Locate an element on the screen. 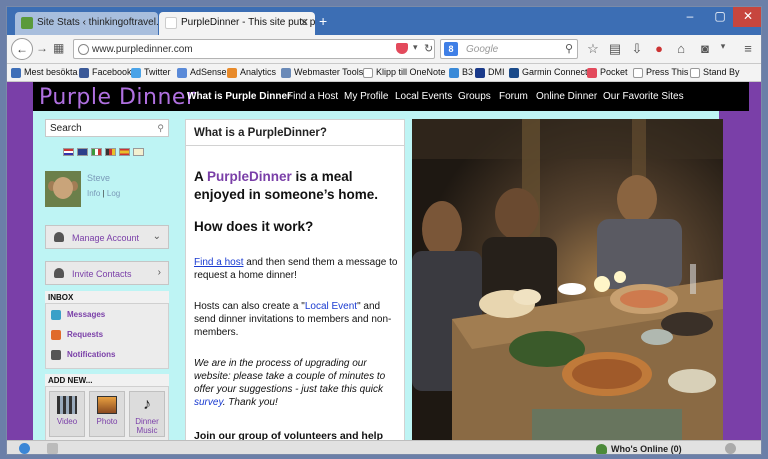 This screenshot has width=768, height=459. reload-icon: ↻ is located at coordinates (428, 48).